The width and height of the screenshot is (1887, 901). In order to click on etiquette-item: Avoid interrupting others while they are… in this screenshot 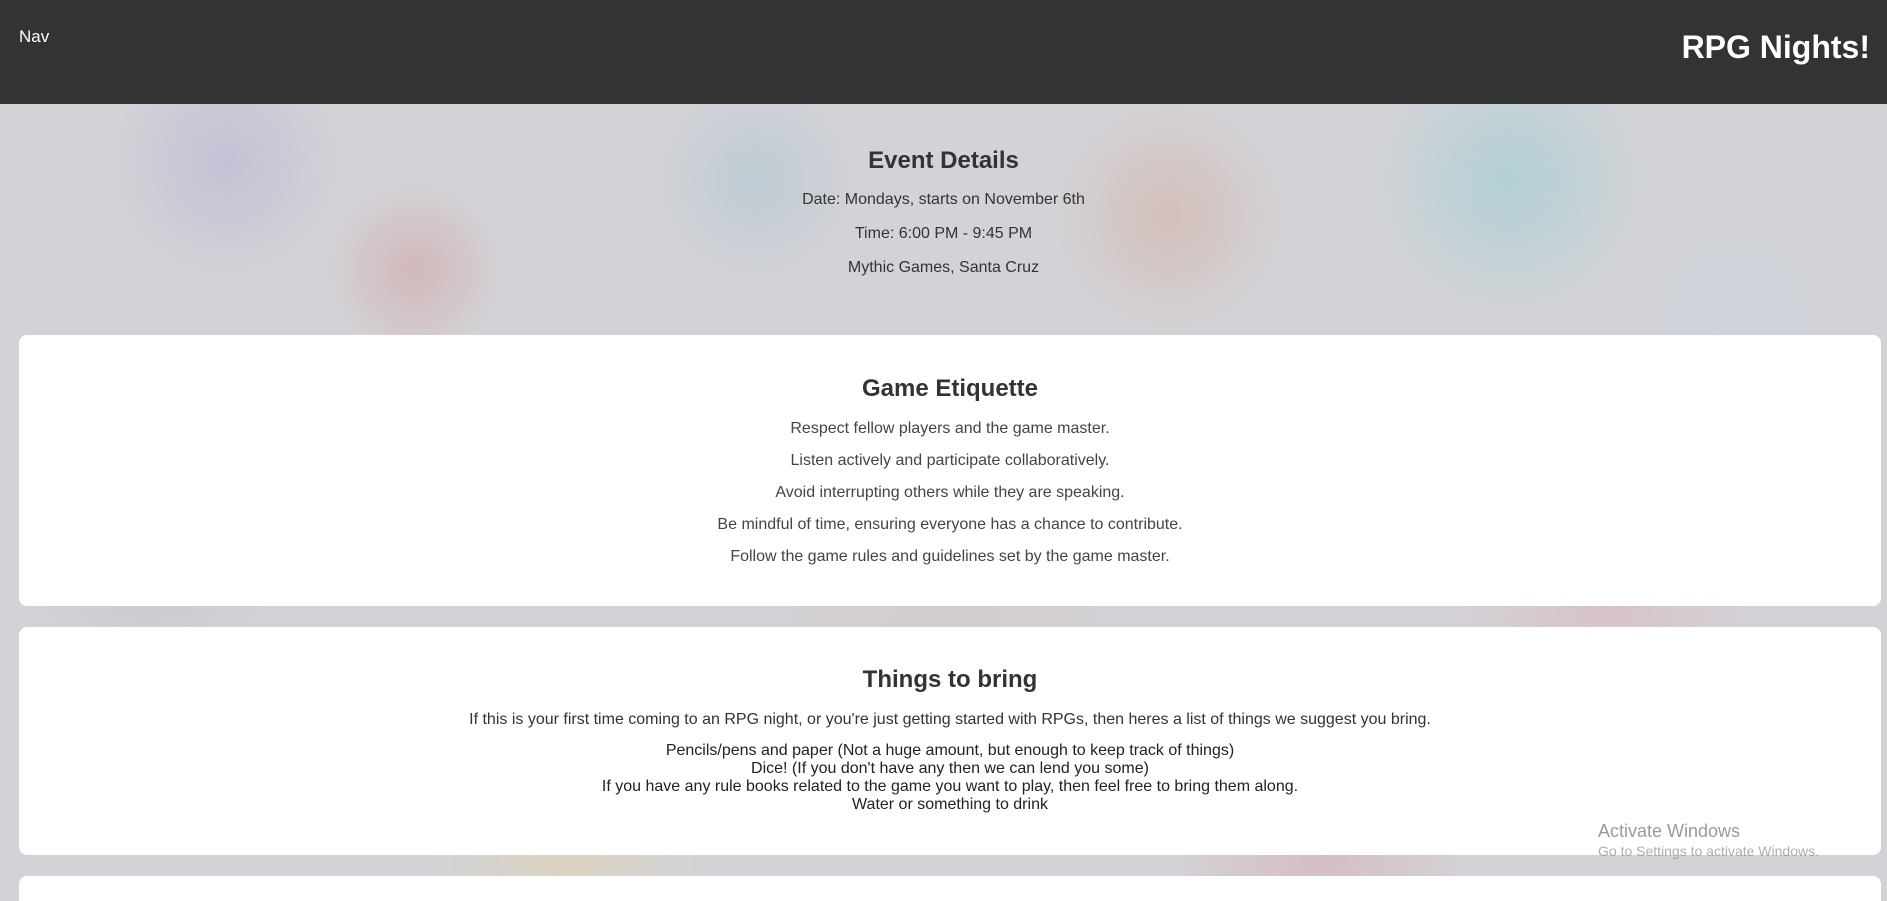, I will do `click(950, 492)`.